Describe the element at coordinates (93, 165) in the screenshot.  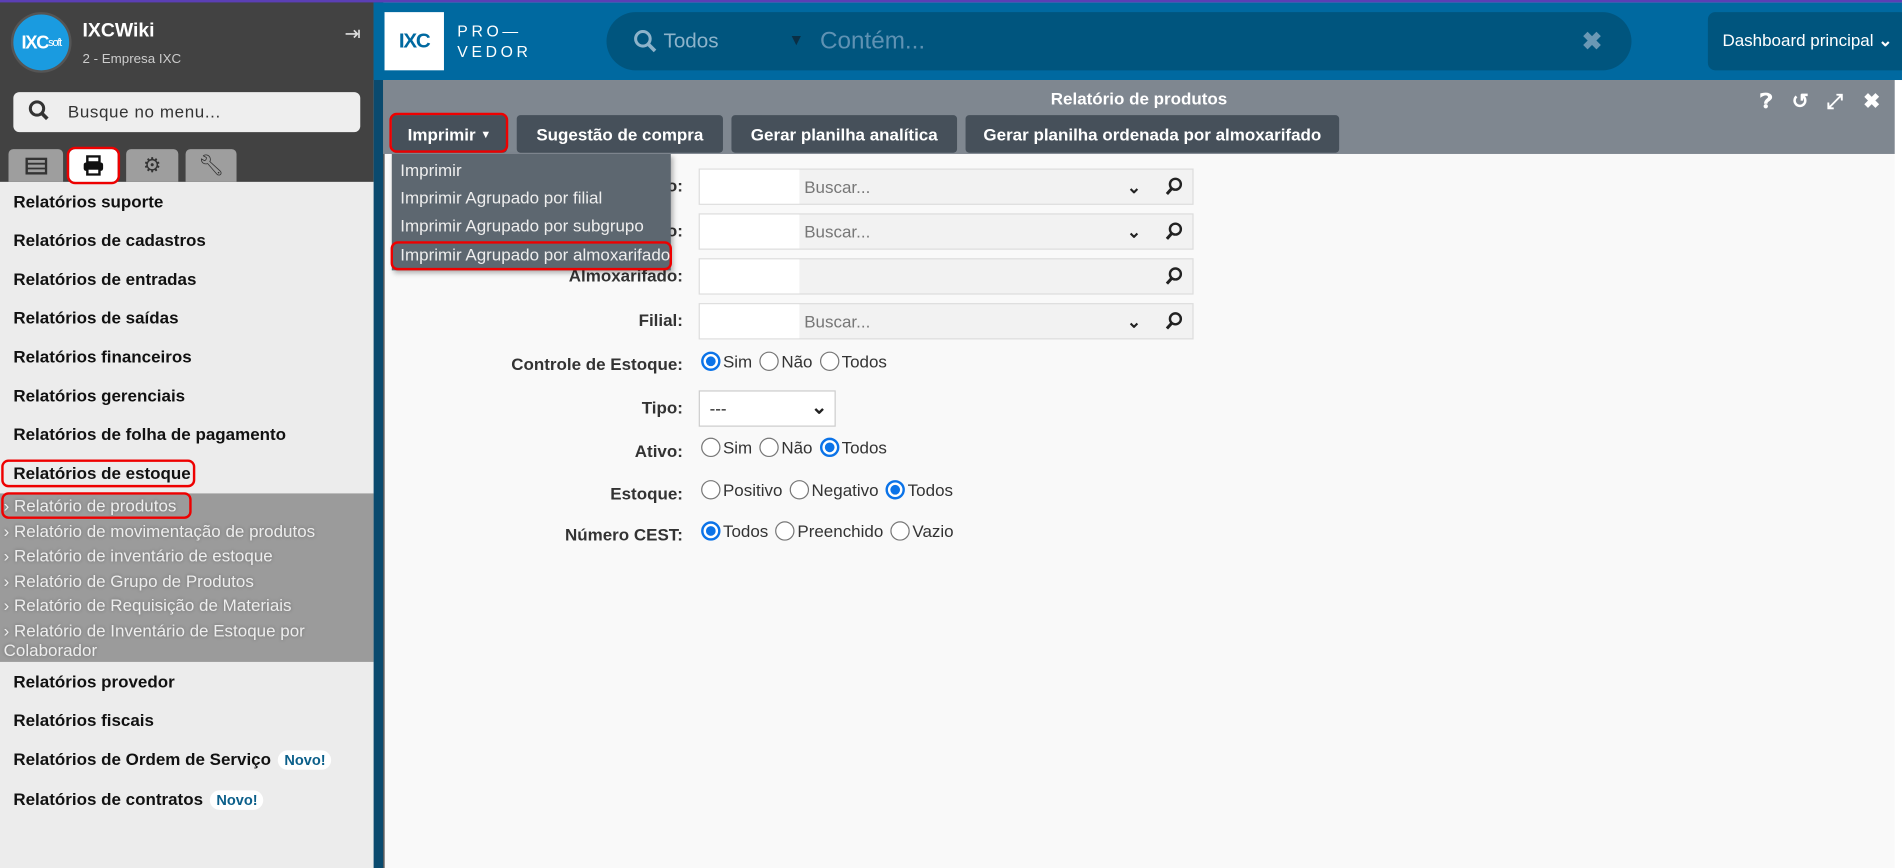
I see `tab-print` at that location.